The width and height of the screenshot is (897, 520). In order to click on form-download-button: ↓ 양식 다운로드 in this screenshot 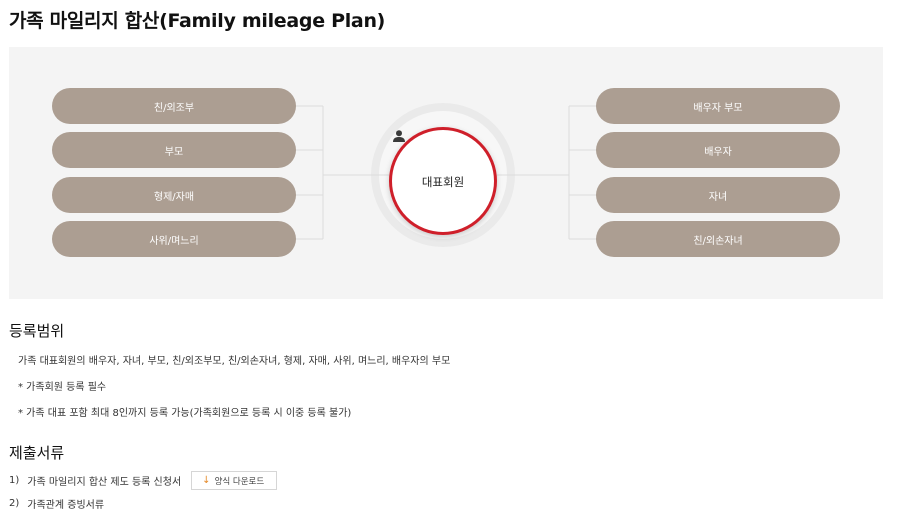, I will do `click(234, 480)`.